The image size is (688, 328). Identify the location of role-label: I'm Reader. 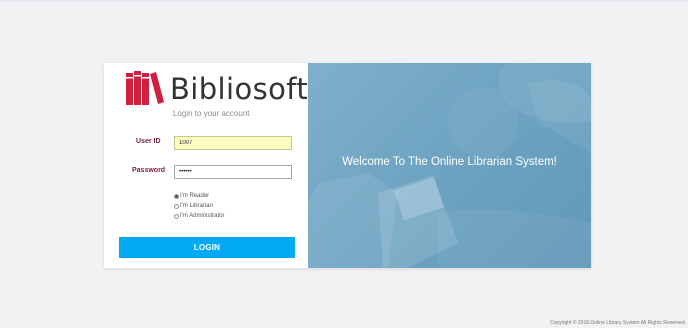
(195, 196).